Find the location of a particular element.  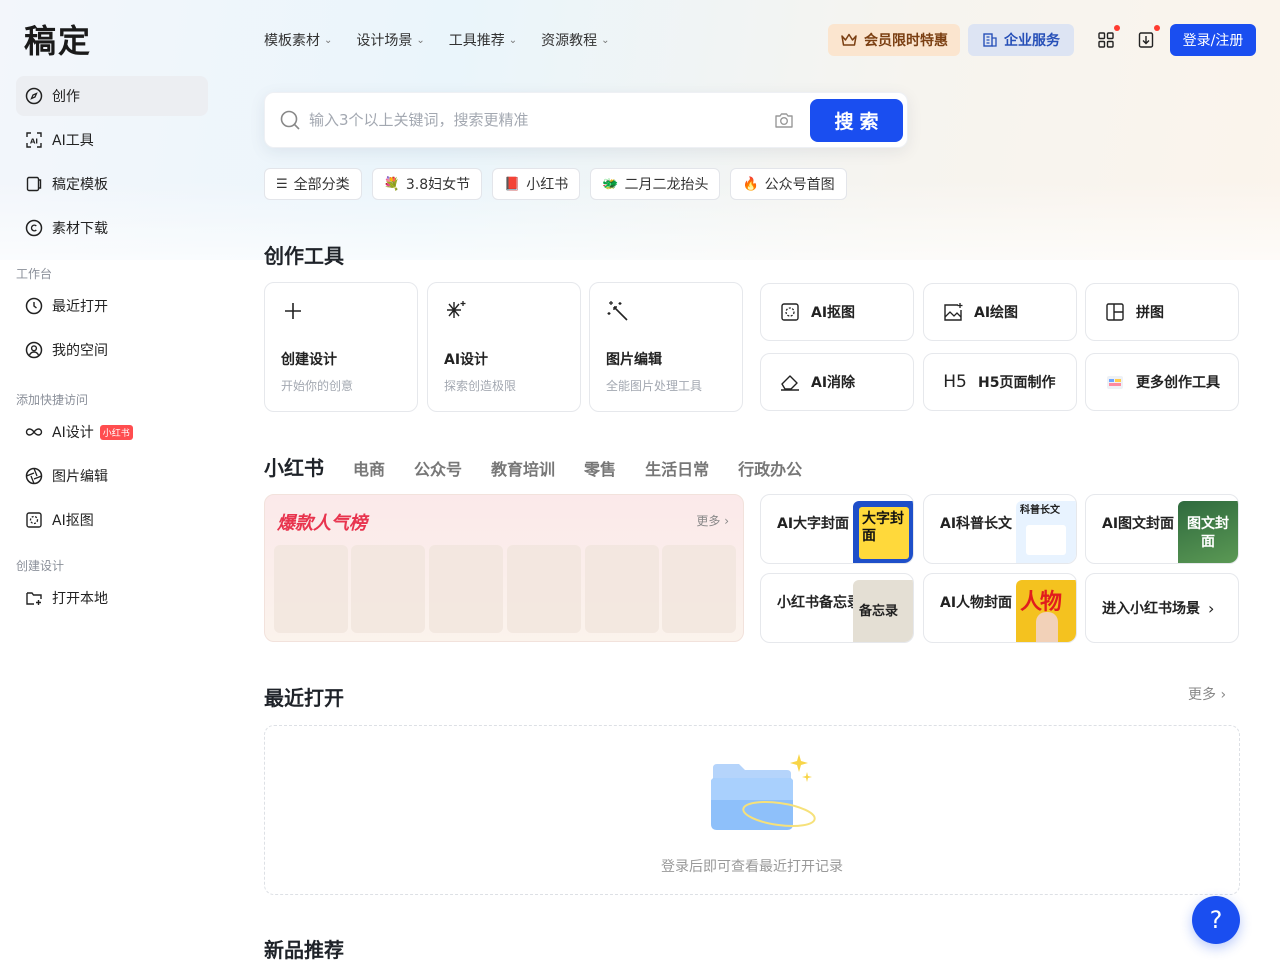

nav-label: 设计场景 is located at coordinates (384, 41).